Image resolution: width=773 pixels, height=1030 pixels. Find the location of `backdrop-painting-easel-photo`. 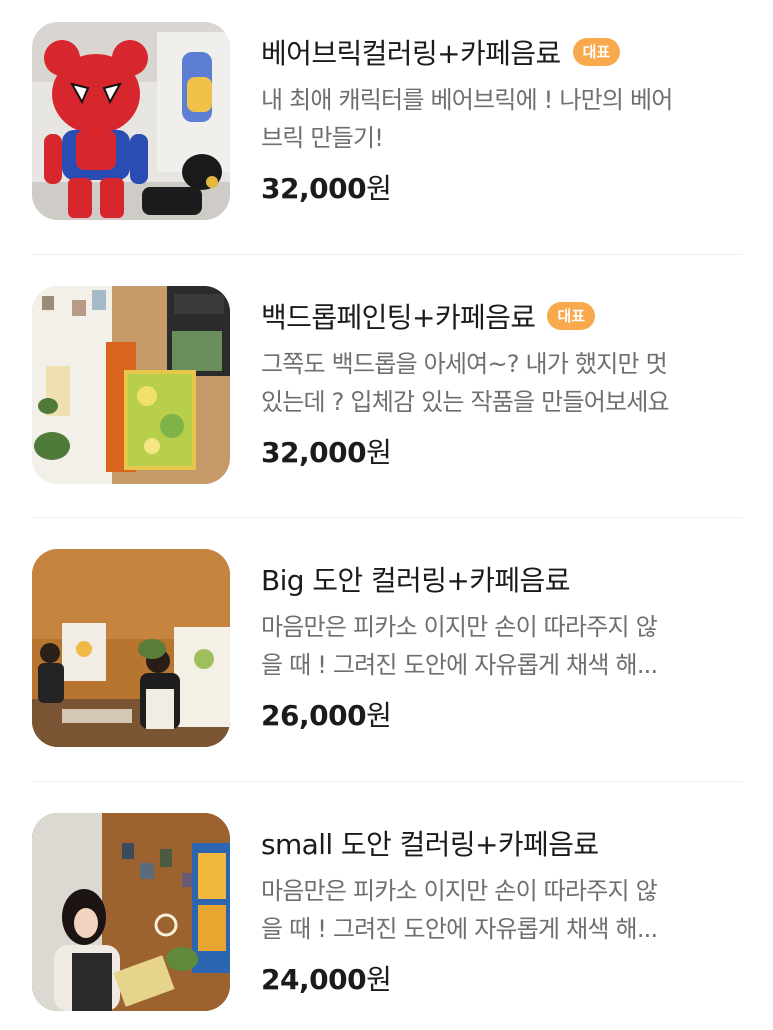

backdrop-painting-easel-photo is located at coordinates (131, 385).